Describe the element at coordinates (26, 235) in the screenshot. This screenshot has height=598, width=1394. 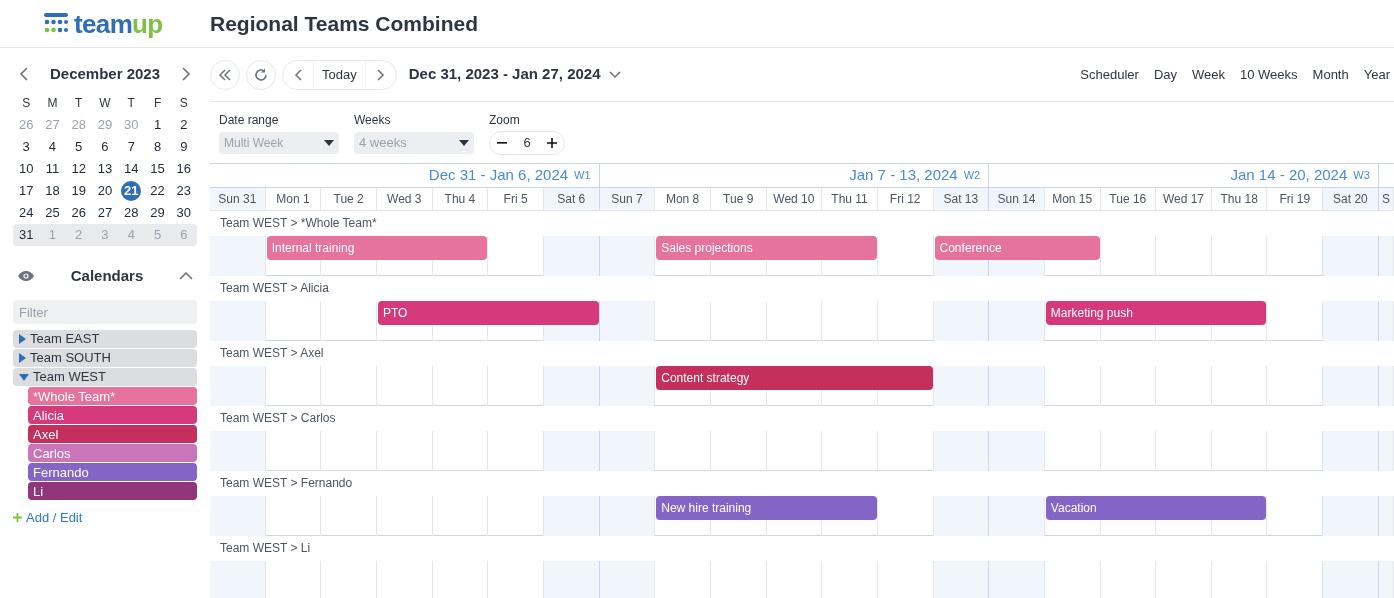
I see `date-cell: 31` at that location.